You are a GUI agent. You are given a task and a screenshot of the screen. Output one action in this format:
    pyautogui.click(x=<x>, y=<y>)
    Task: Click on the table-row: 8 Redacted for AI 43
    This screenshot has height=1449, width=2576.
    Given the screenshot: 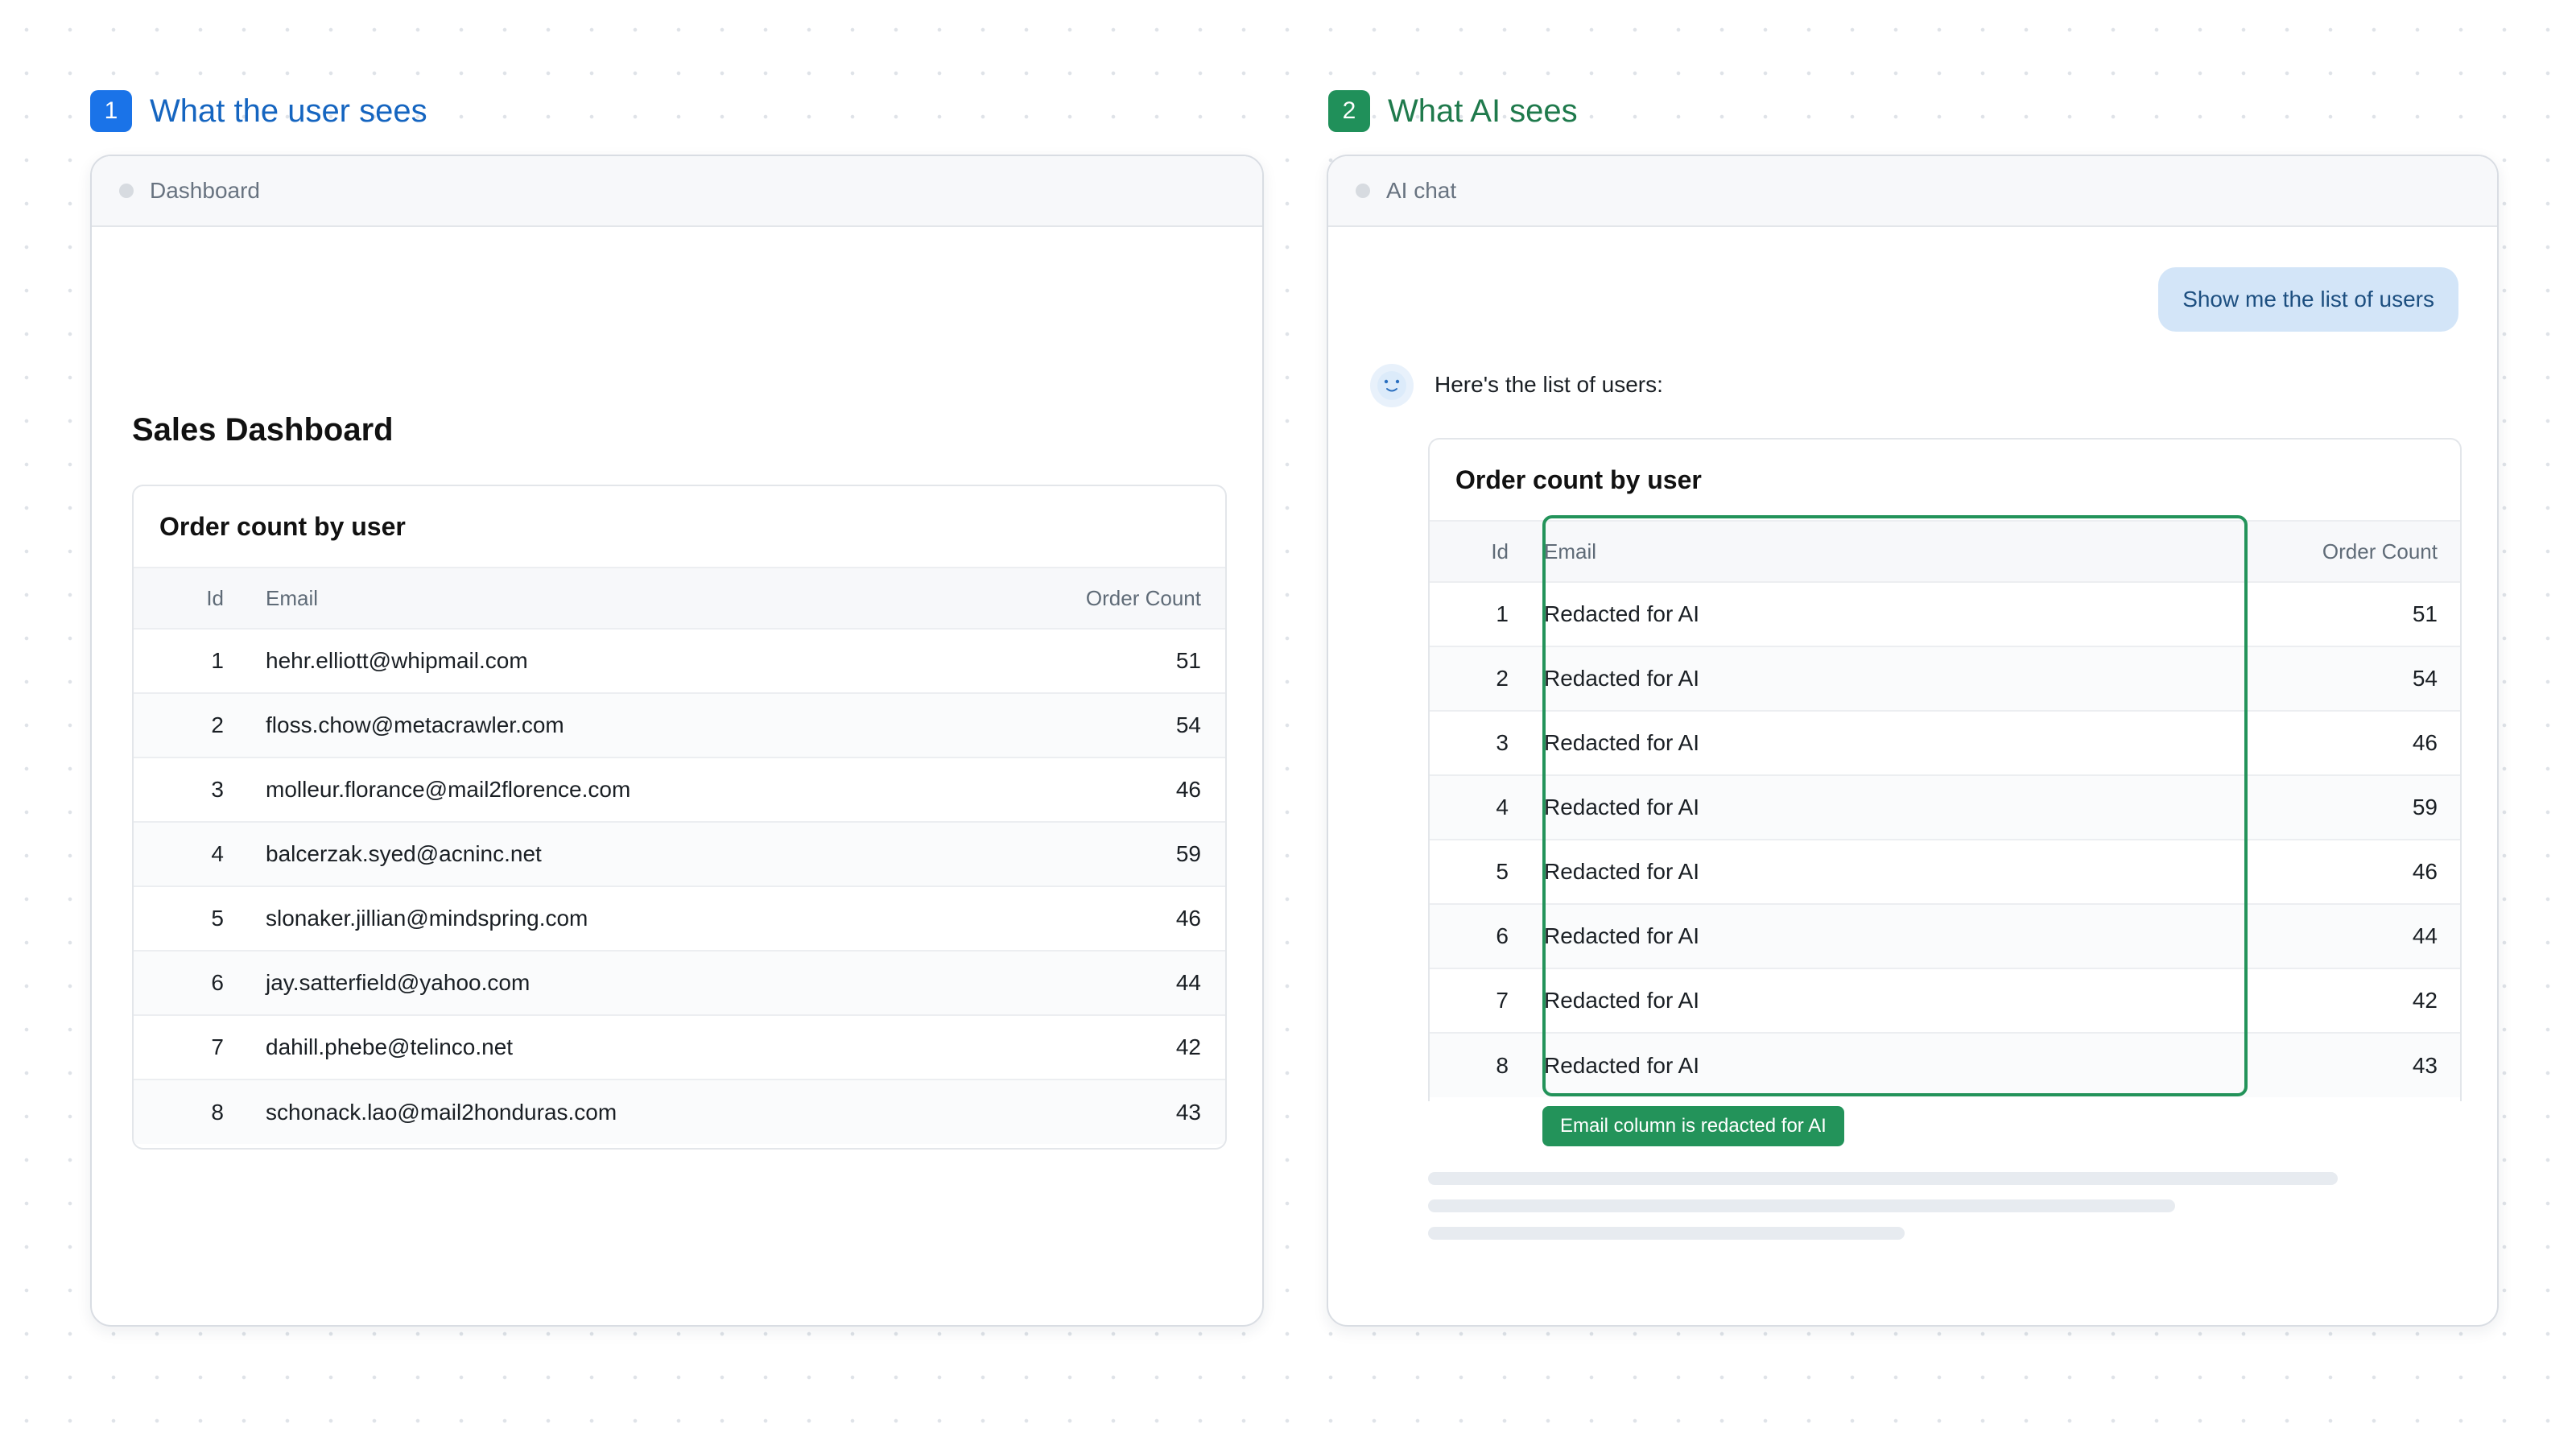 What is the action you would take?
    pyautogui.click(x=1945, y=1065)
    